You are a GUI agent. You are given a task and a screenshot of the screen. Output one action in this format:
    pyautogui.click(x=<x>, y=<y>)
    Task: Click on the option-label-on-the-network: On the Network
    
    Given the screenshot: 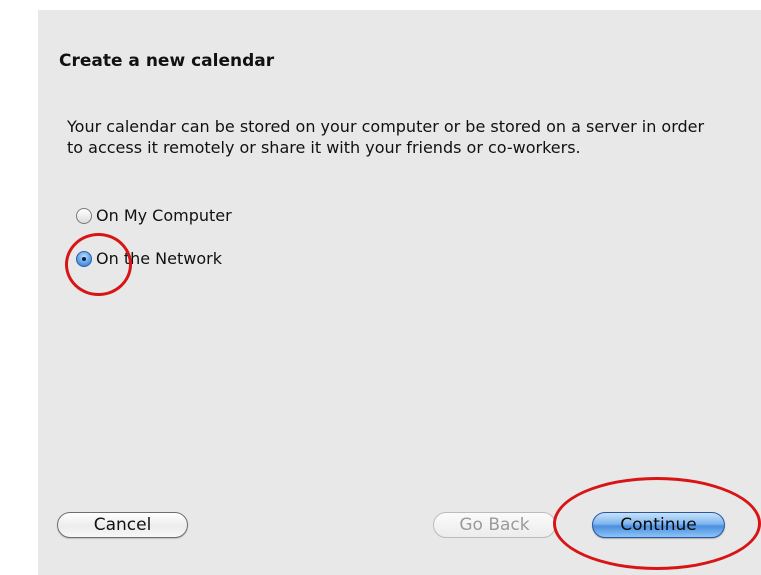 What is the action you would take?
    pyautogui.click(x=159, y=258)
    